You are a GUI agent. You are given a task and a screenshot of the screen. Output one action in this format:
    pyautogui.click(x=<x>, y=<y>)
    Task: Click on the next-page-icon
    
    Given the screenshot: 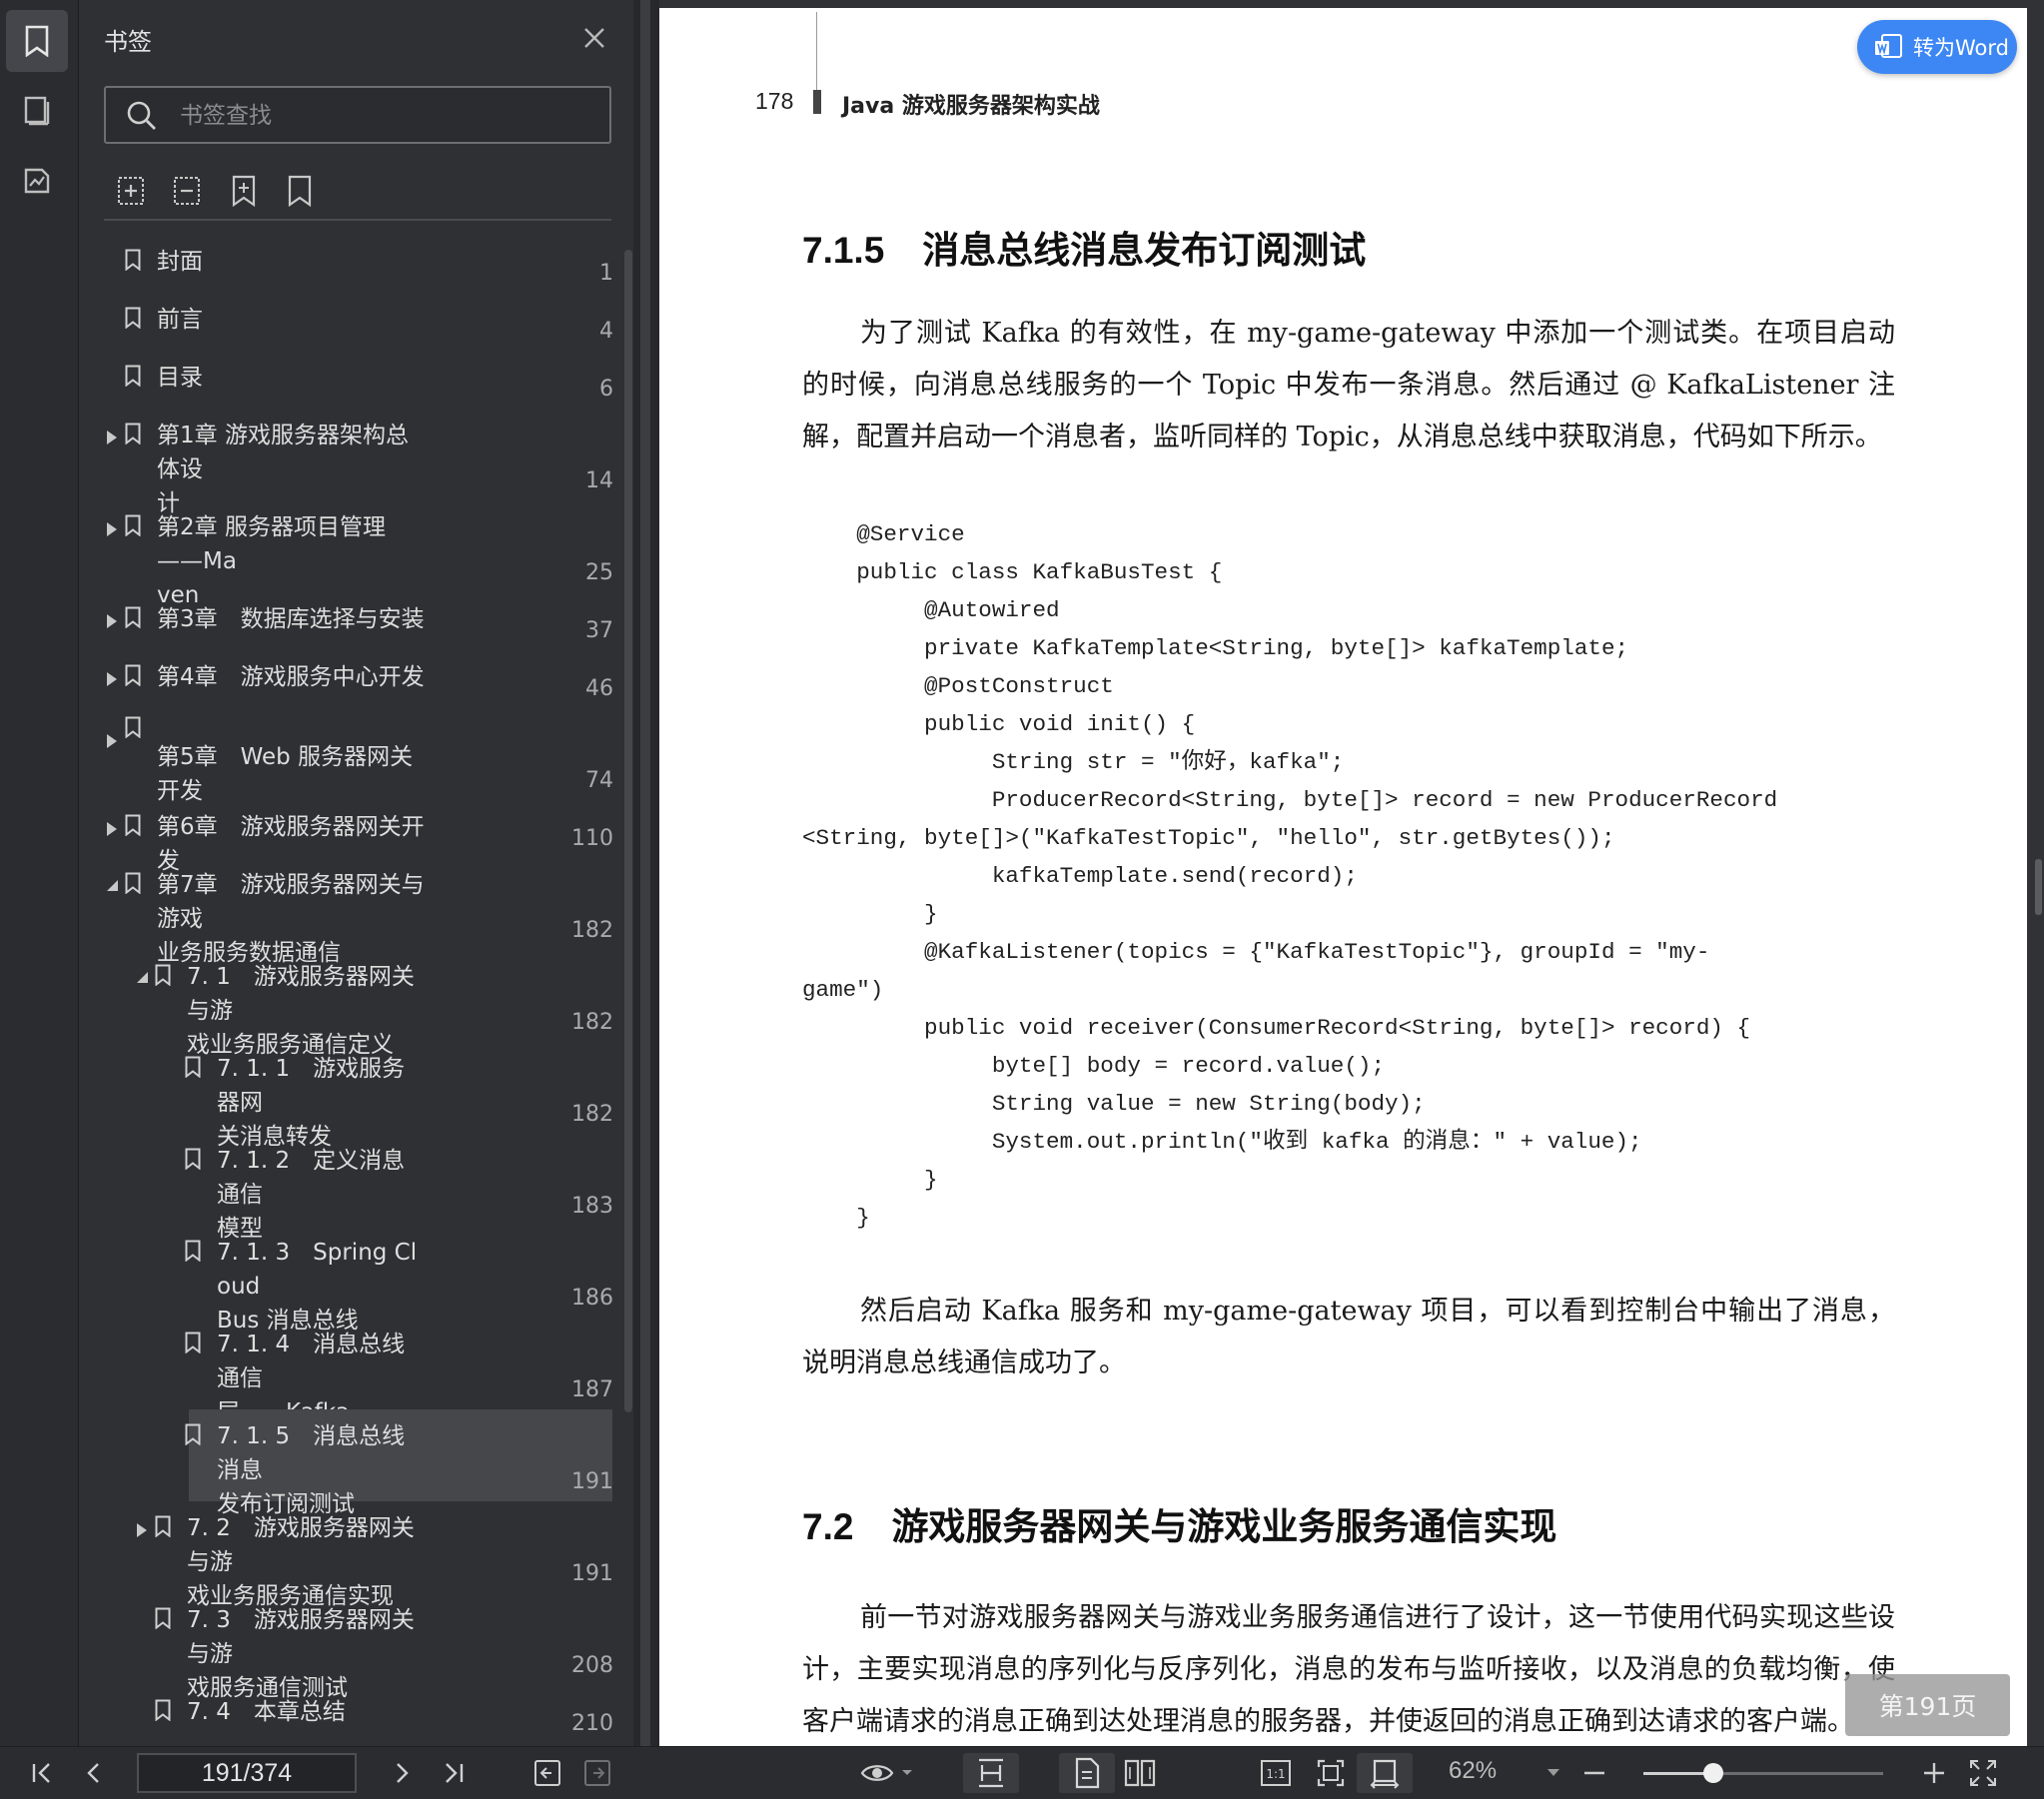 What is the action you would take?
    pyautogui.click(x=402, y=1773)
    